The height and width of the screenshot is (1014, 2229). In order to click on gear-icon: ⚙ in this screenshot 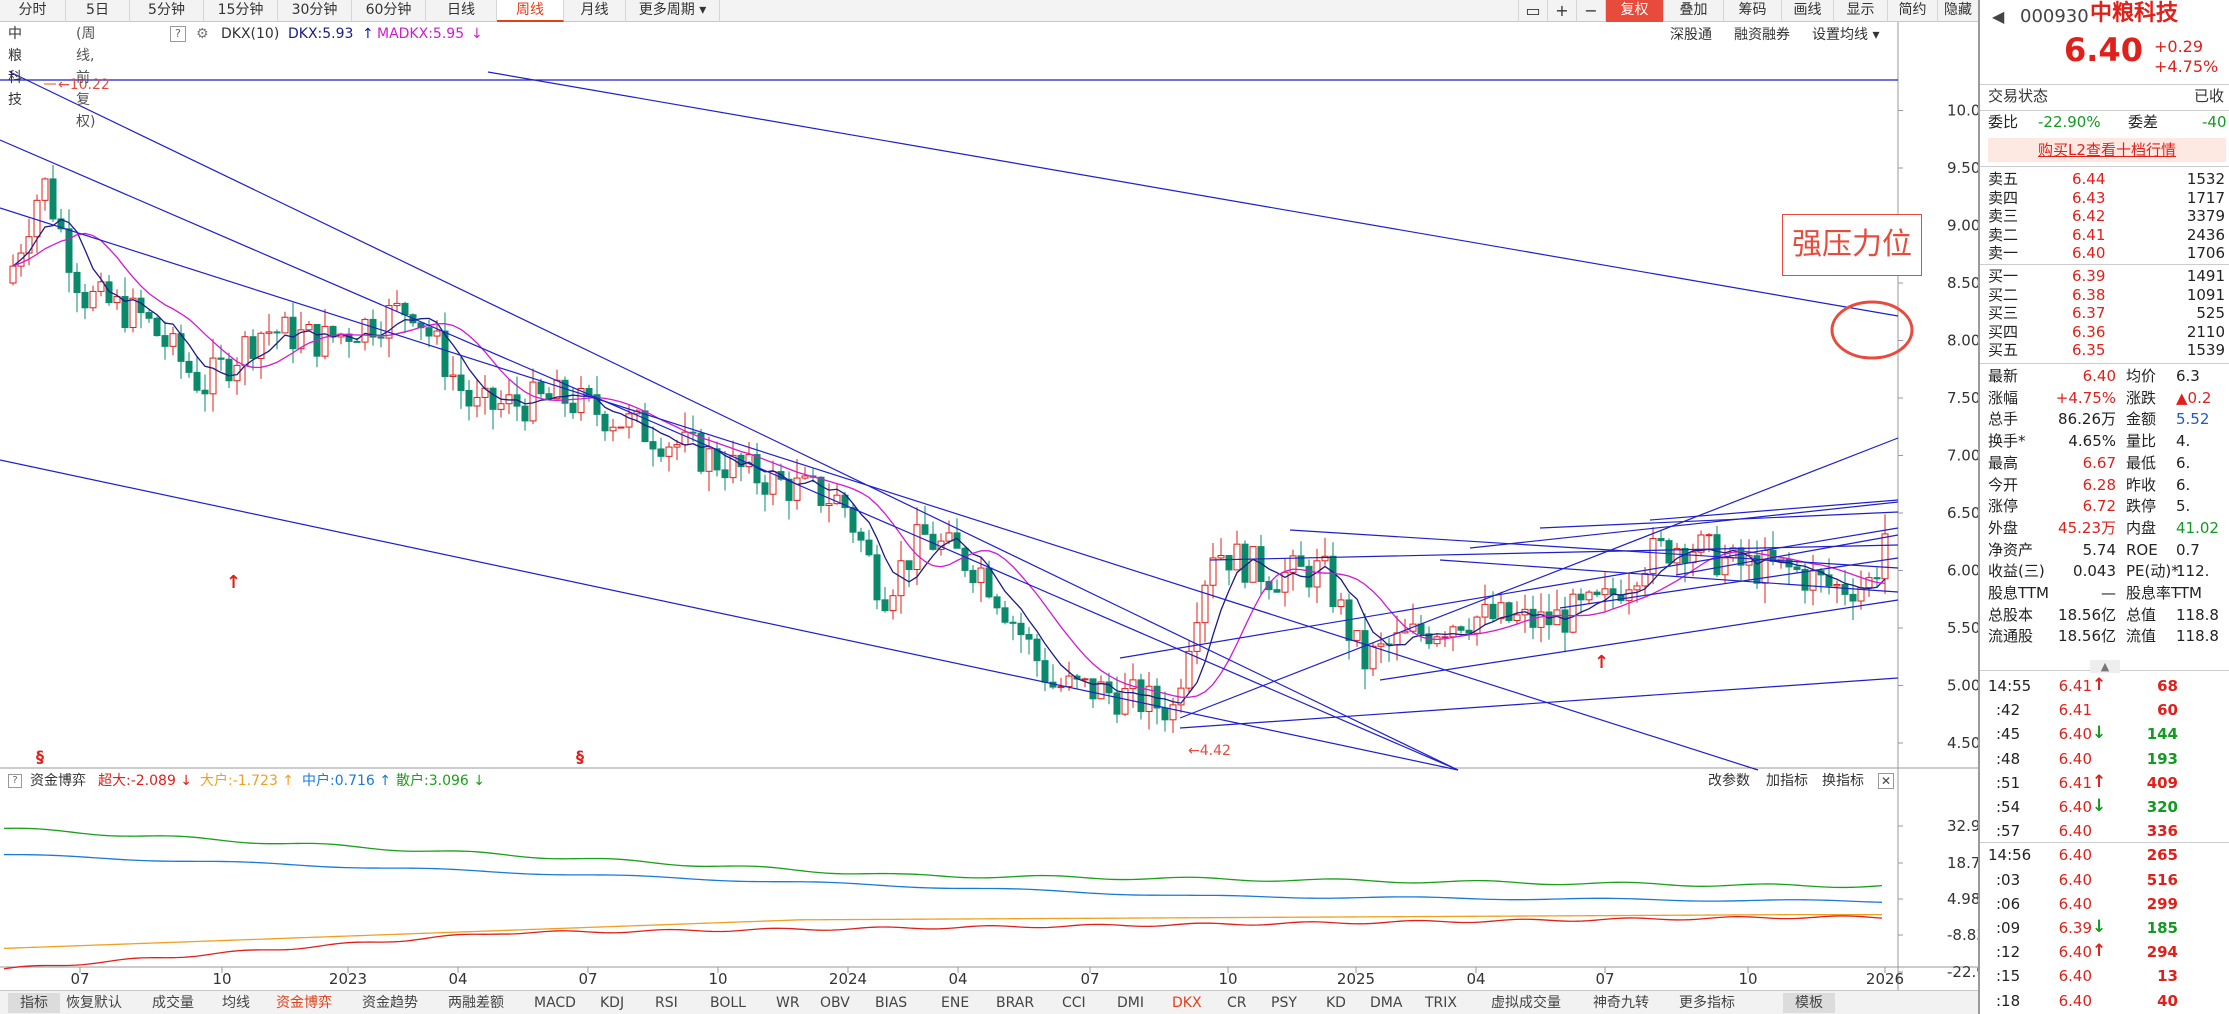, I will do `click(202, 34)`.